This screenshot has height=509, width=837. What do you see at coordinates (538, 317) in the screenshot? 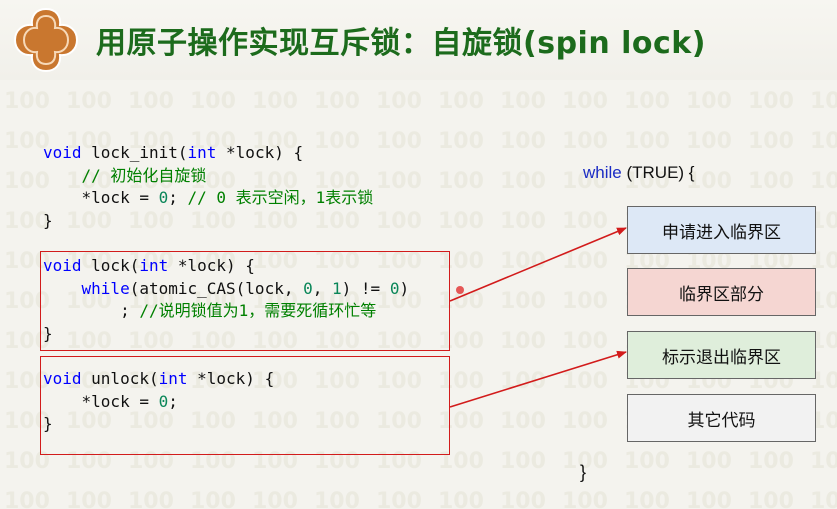
I see `arrows` at bounding box center [538, 317].